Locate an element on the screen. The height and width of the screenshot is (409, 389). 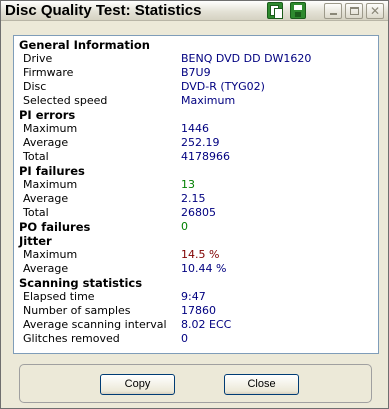
stat-row-jitter-avg: Average 10.44 % is located at coordinates (196, 269).